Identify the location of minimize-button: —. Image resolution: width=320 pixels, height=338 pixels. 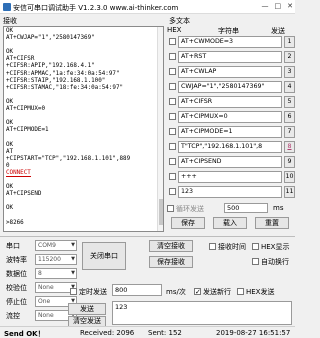
(265, 6).